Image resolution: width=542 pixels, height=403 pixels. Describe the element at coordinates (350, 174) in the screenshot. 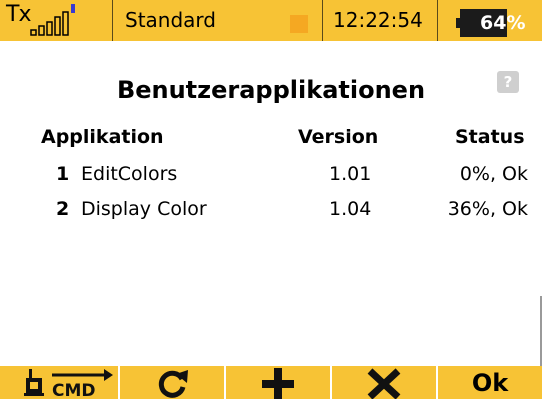

I see `app-version: 1.01` at that location.